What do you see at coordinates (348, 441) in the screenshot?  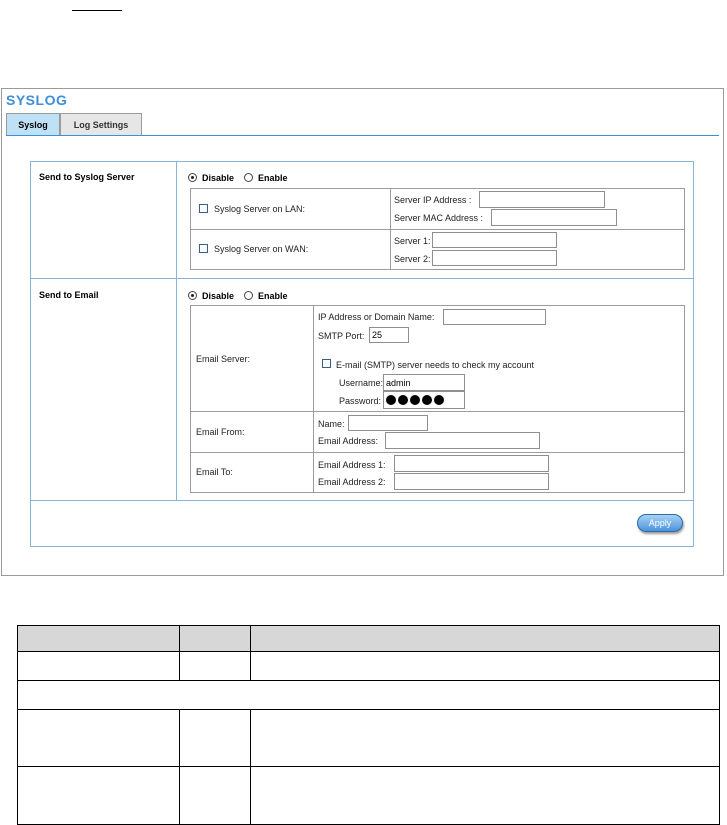 I see `from-address-label: Email Address:` at bounding box center [348, 441].